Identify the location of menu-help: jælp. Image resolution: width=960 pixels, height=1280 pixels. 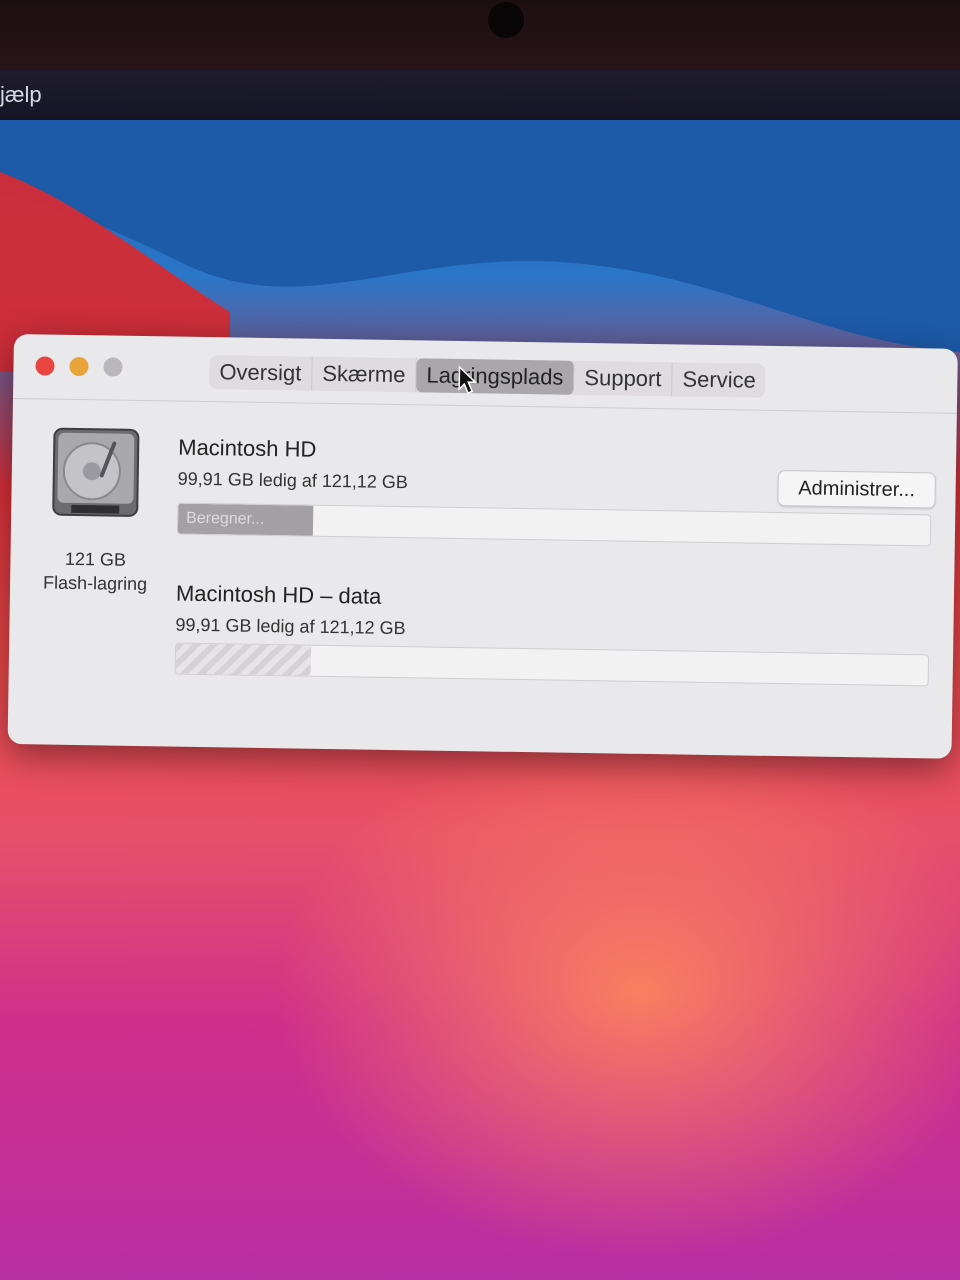
(21, 95).